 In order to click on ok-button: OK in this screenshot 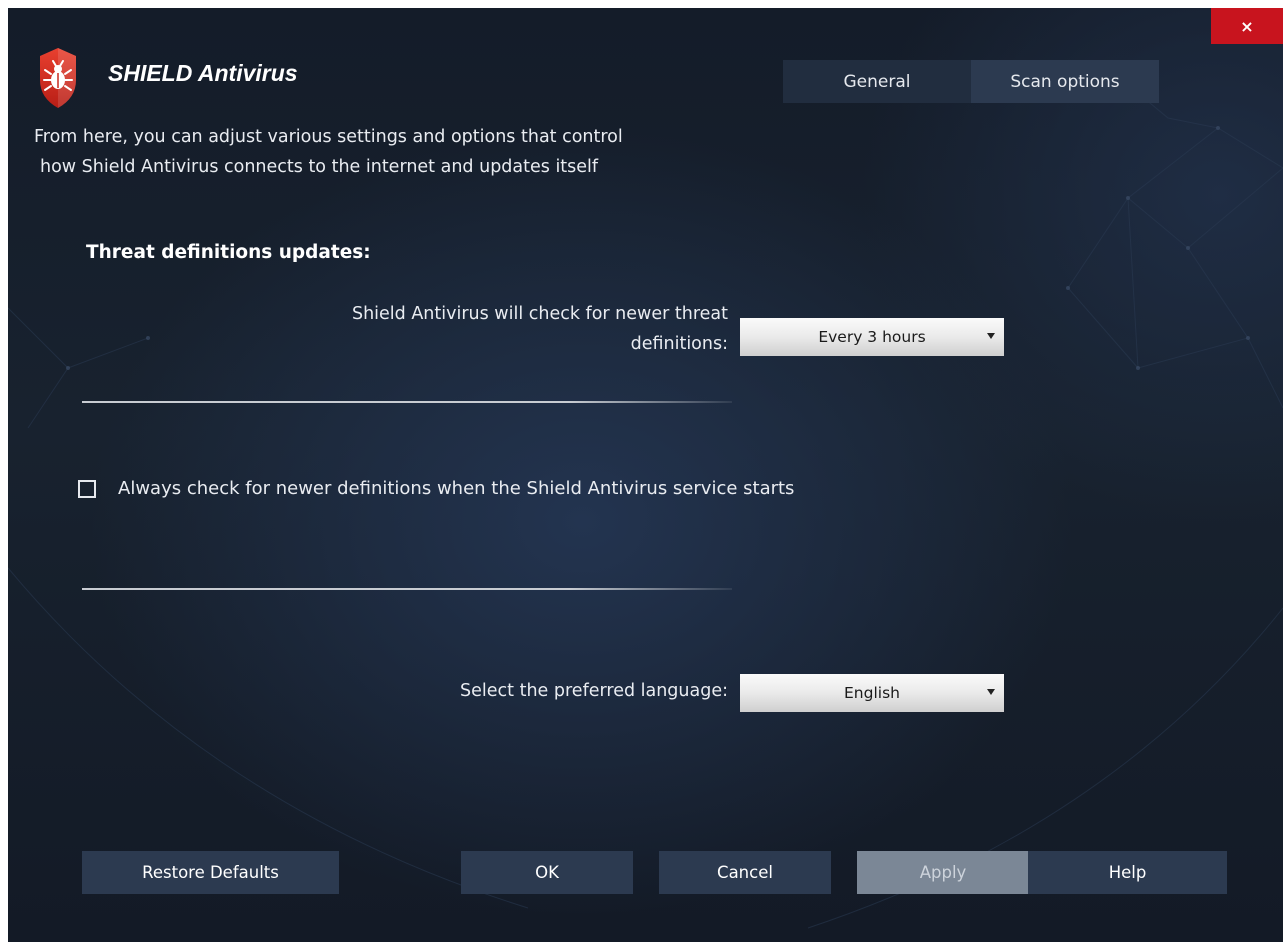, I will do `click(547, 872)`.